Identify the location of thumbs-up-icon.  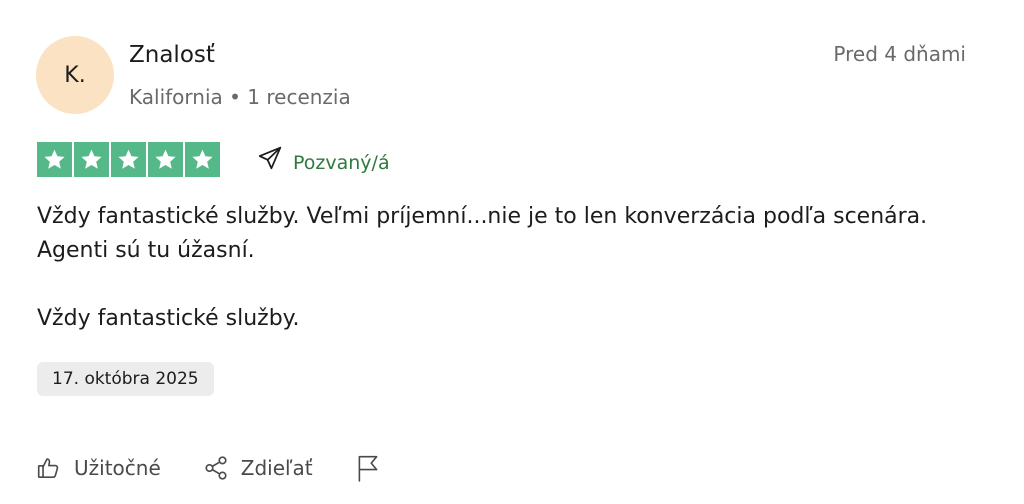
(49, 468).